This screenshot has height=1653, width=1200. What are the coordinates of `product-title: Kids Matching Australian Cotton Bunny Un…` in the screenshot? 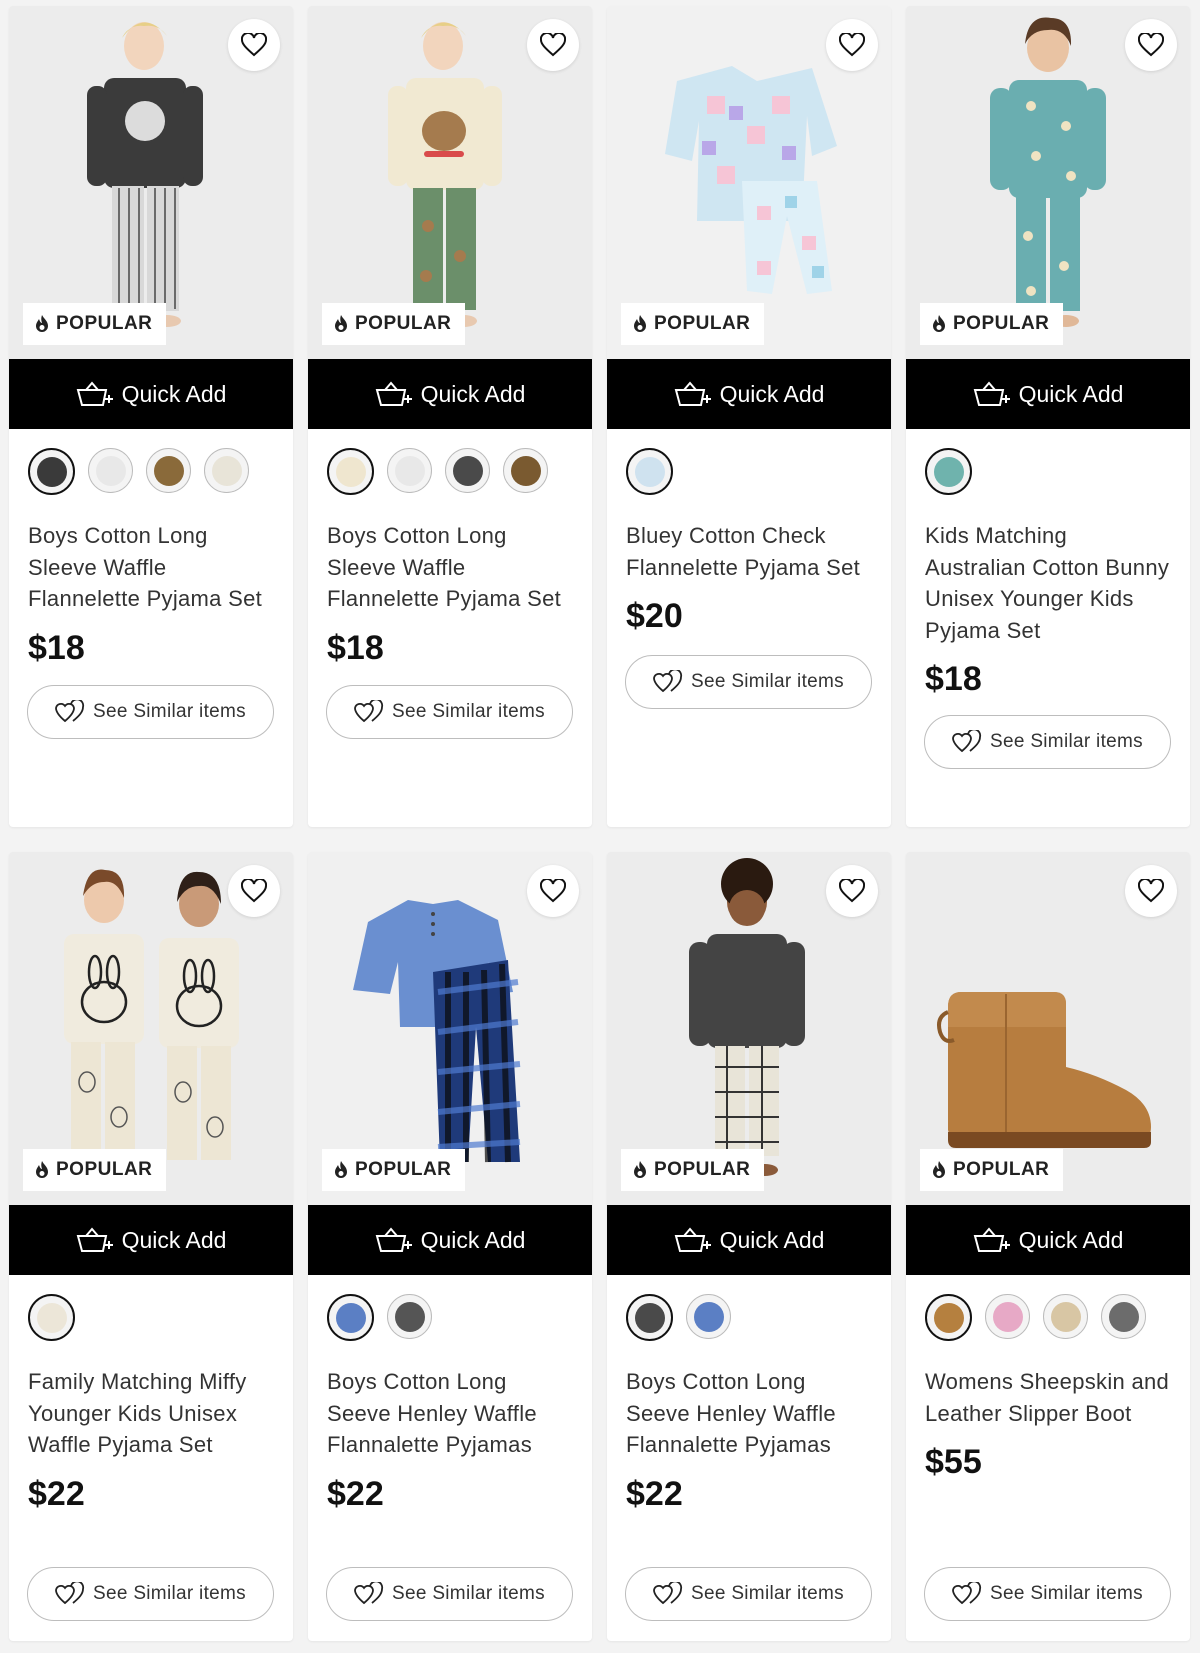 It's located at (1048, 583).